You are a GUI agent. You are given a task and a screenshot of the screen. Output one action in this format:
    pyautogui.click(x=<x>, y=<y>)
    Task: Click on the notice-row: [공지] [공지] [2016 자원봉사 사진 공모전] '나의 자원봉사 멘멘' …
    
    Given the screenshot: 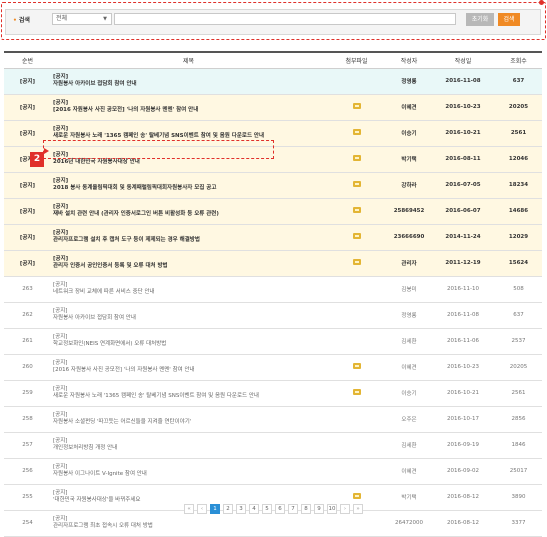 What is the action you would take?
    pyautogui.click(x=273, y=107)
    